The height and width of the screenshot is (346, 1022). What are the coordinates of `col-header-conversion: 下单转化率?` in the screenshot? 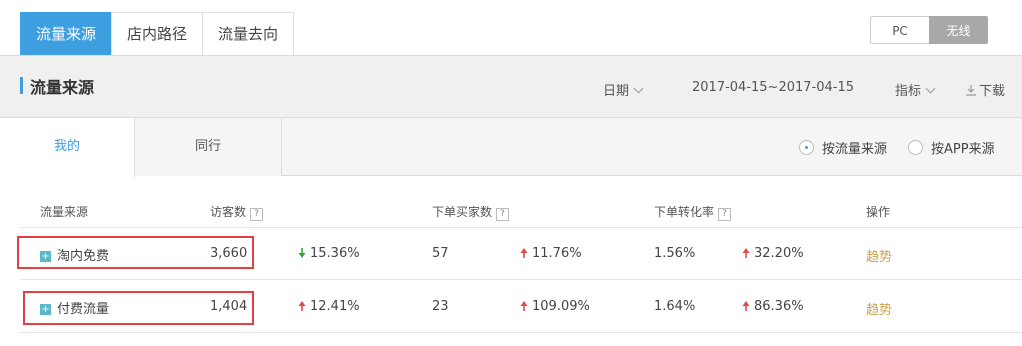 It's located at (693, 212).